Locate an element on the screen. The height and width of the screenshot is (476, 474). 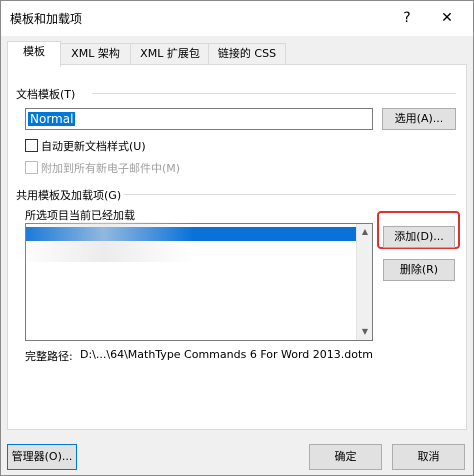
attach-email-label: 附加到所有新电子邮件中(M) is located at coordinates (111, 168).